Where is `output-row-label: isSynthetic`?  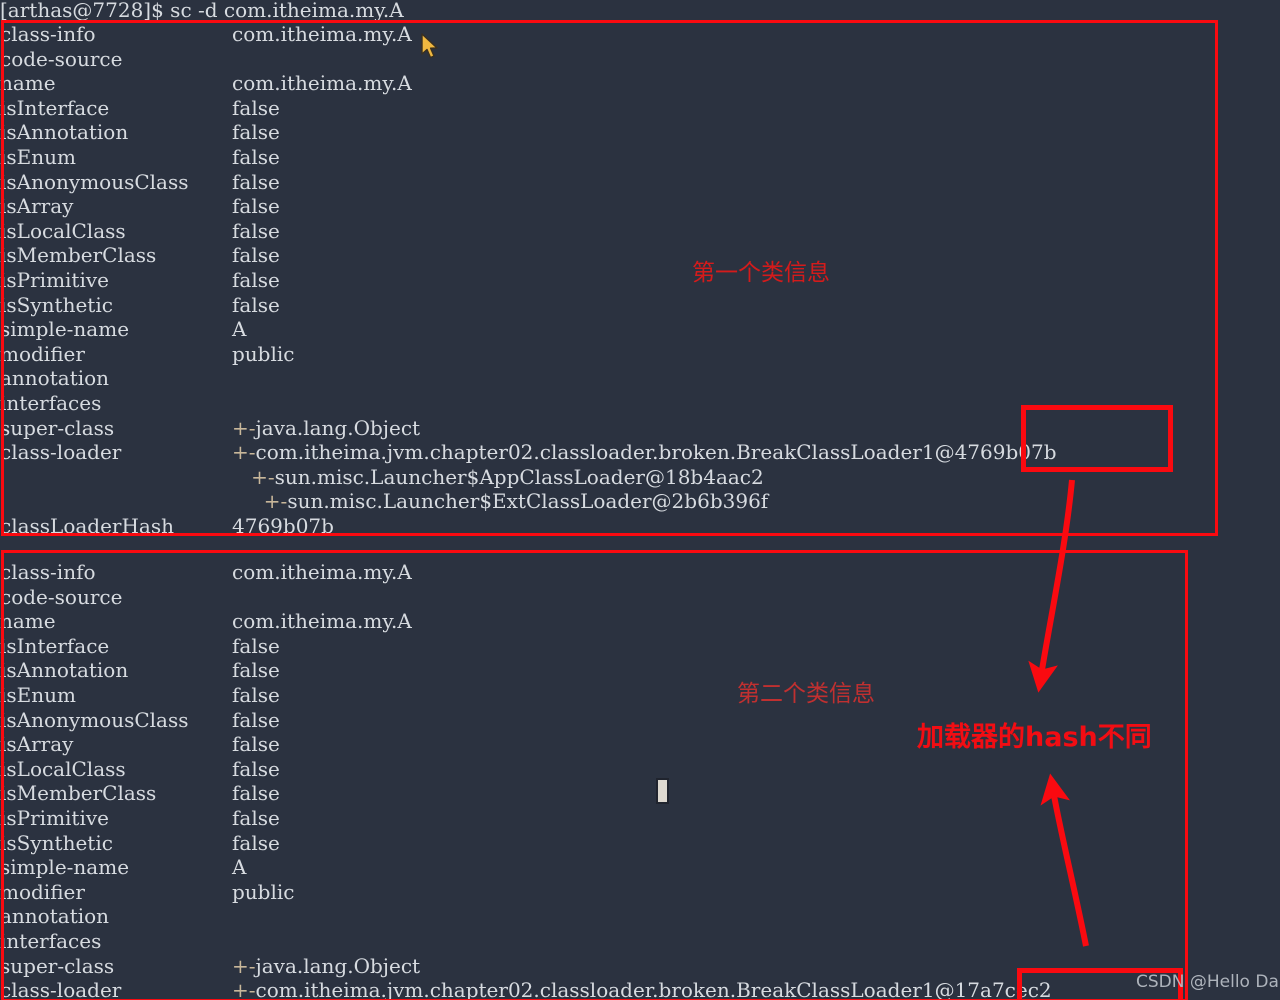
output-row-label: isSynthetic is located at coordinates (56, 304).